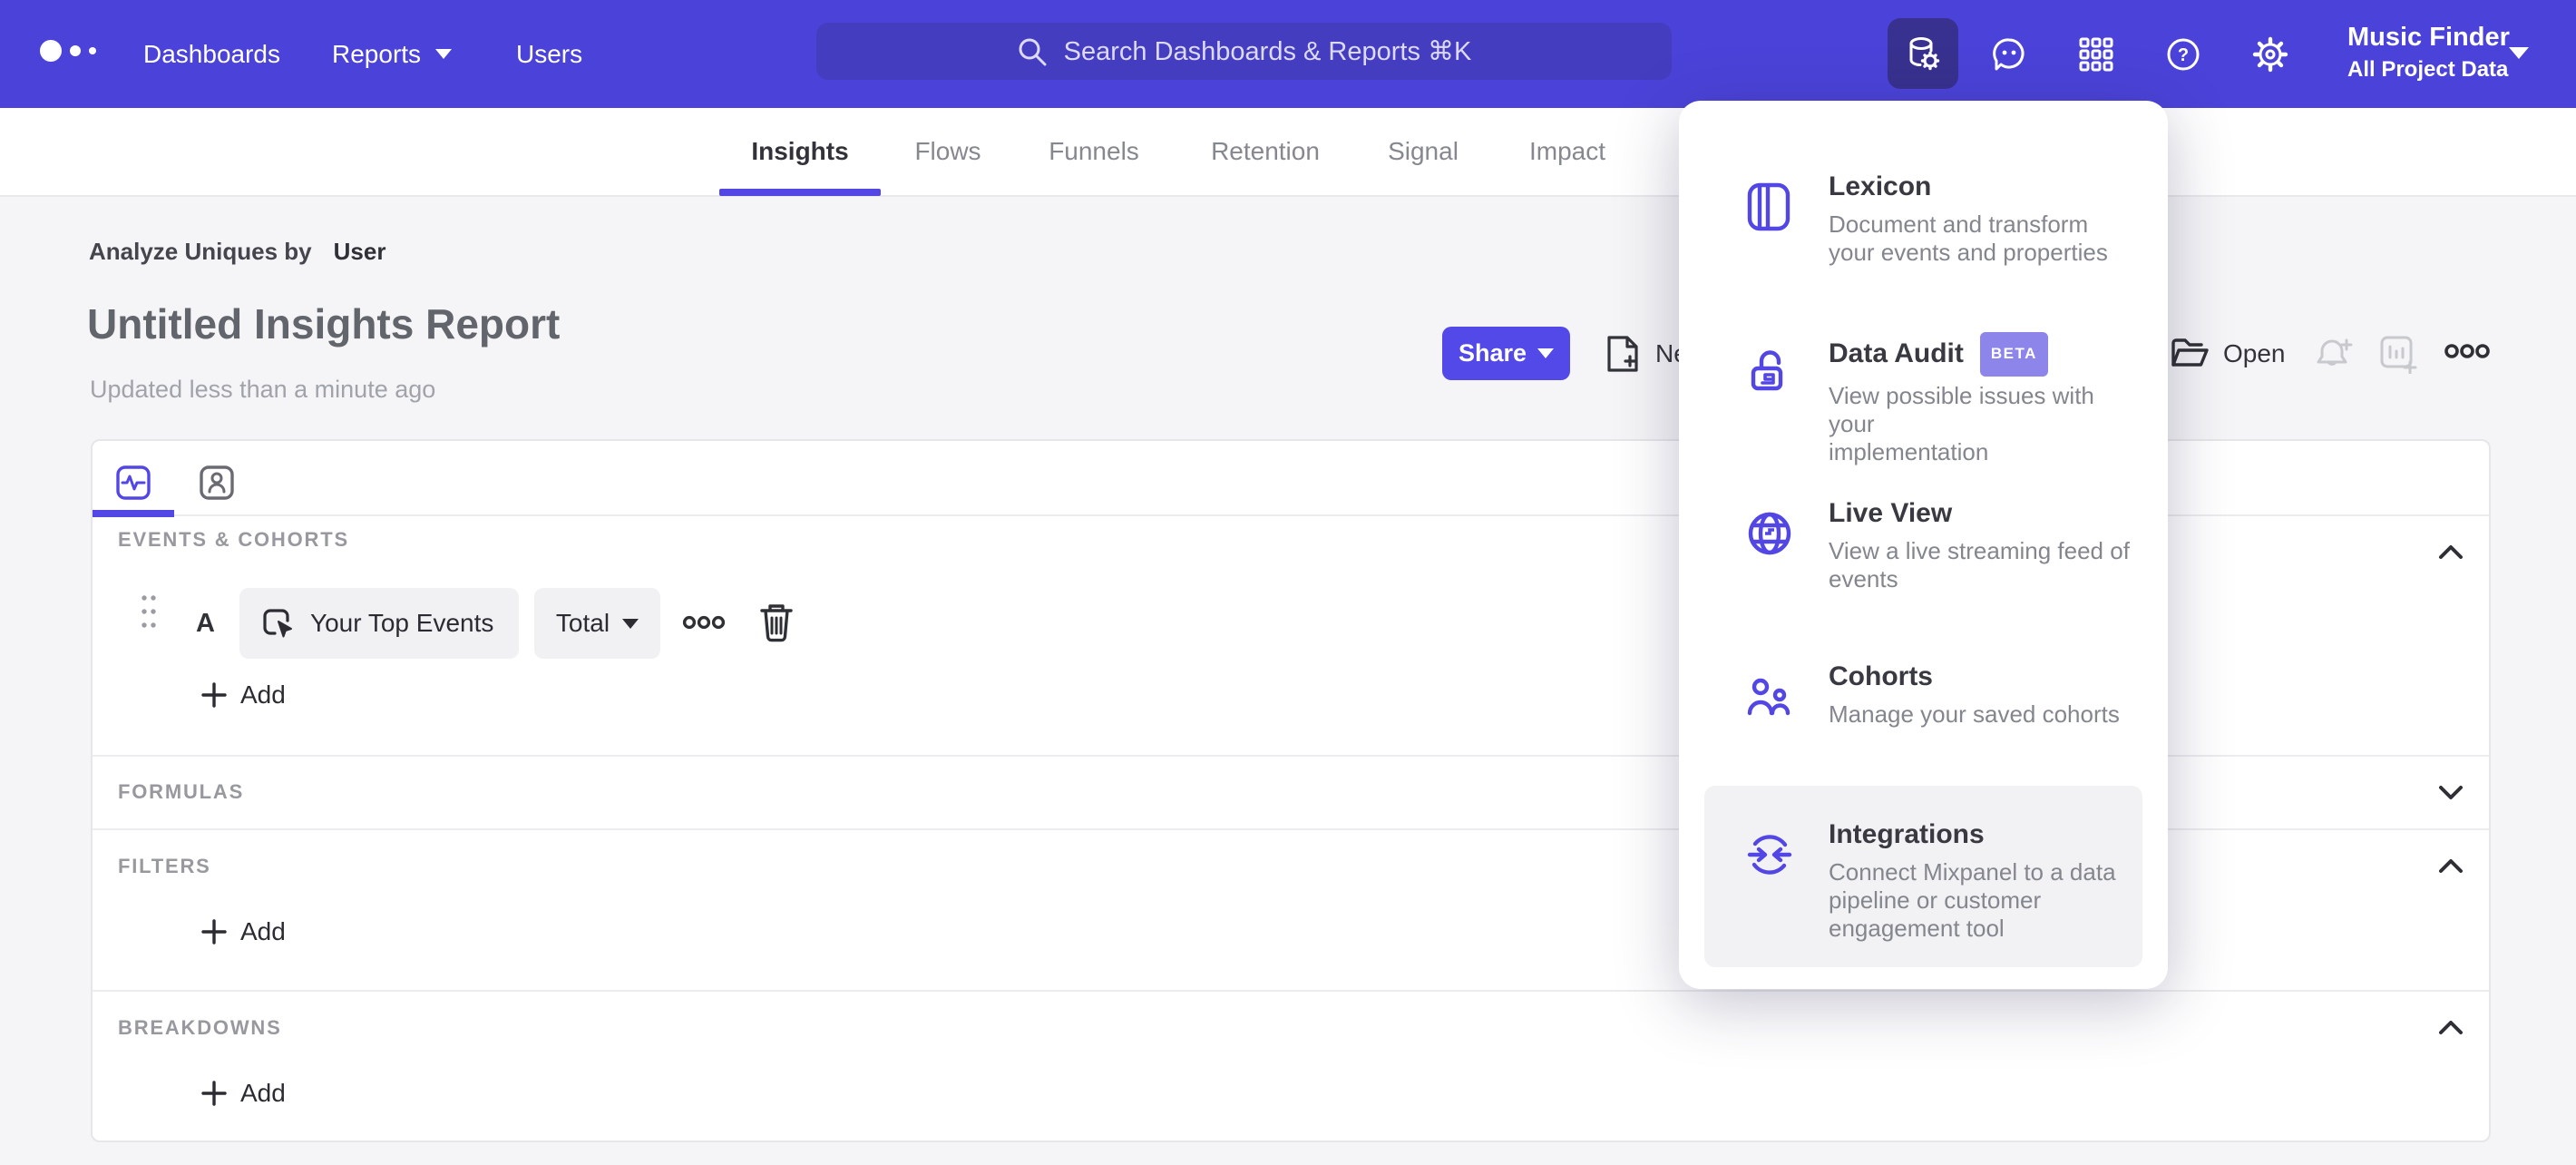 The width and height of the screenshot is (2576, 1165). I want to click on tab-impact: Impact, so click(1567, 151).